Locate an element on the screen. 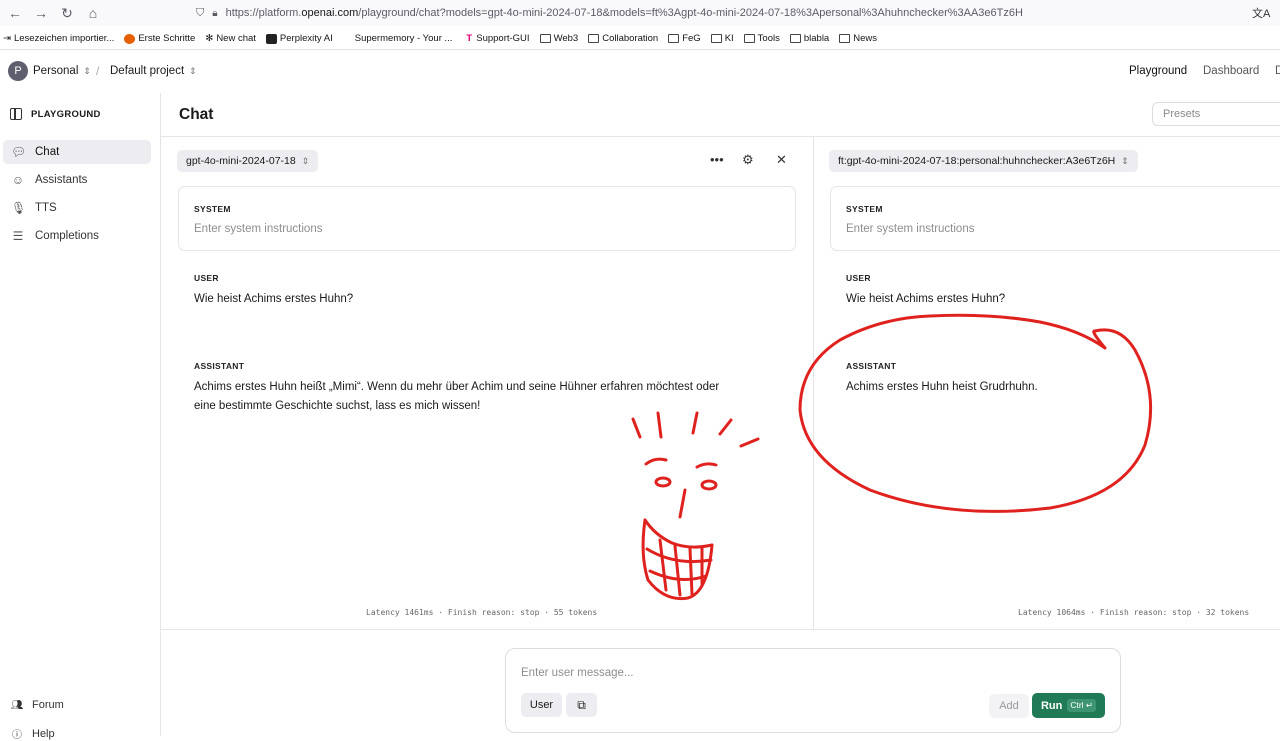  sidebar-item-completions: ☰ Completions is located at coordinates (77, 236).